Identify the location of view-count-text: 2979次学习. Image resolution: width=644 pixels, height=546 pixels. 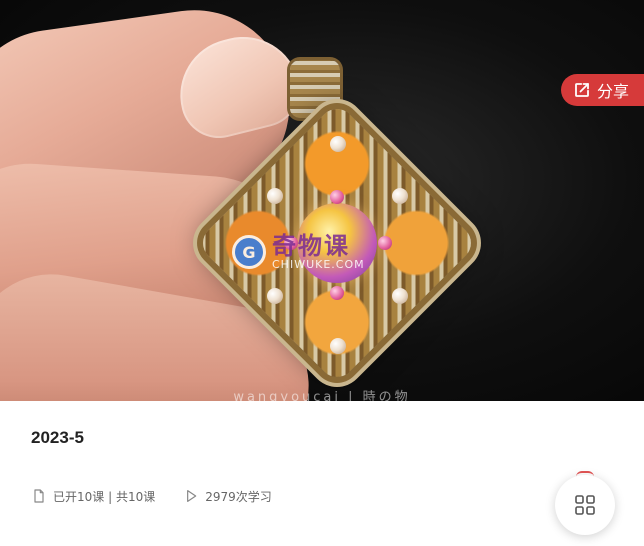
(238, 496).